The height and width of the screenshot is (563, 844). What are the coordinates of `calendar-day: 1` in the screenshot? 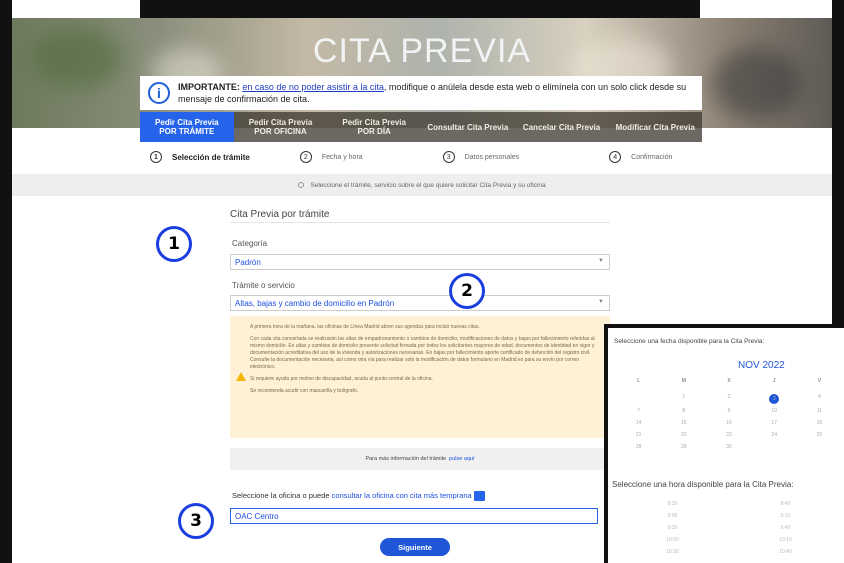 It's located at (683, 399).